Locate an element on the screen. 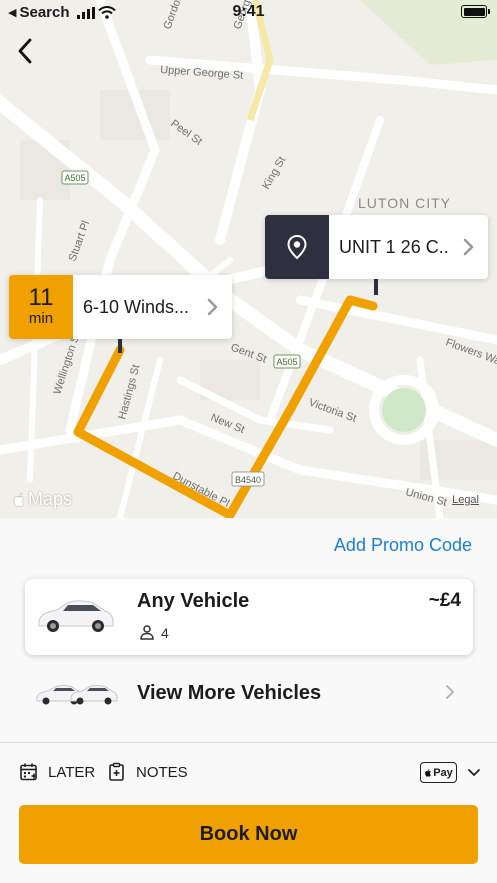 Image resolution: width=497 pixels, height=883 pixels. passenger-count: 4 is located at coordinates (165, 633).